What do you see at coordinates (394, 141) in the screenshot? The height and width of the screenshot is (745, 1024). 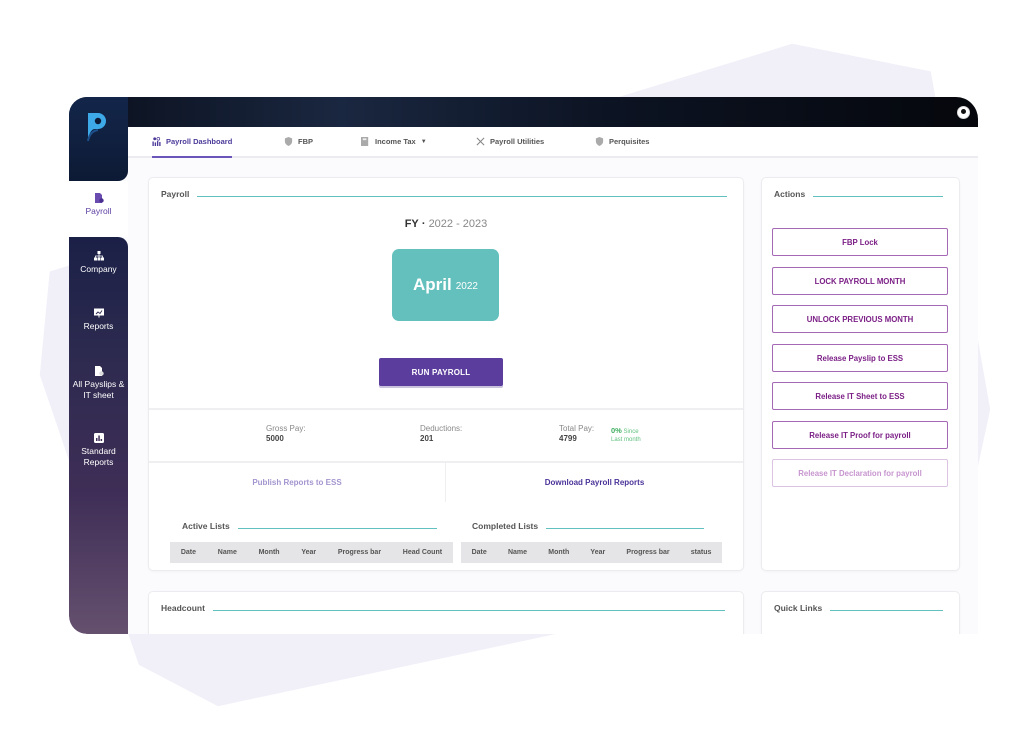 I see `tab-income-tax: Income Tax ▼` at bounding box center [394, 141].